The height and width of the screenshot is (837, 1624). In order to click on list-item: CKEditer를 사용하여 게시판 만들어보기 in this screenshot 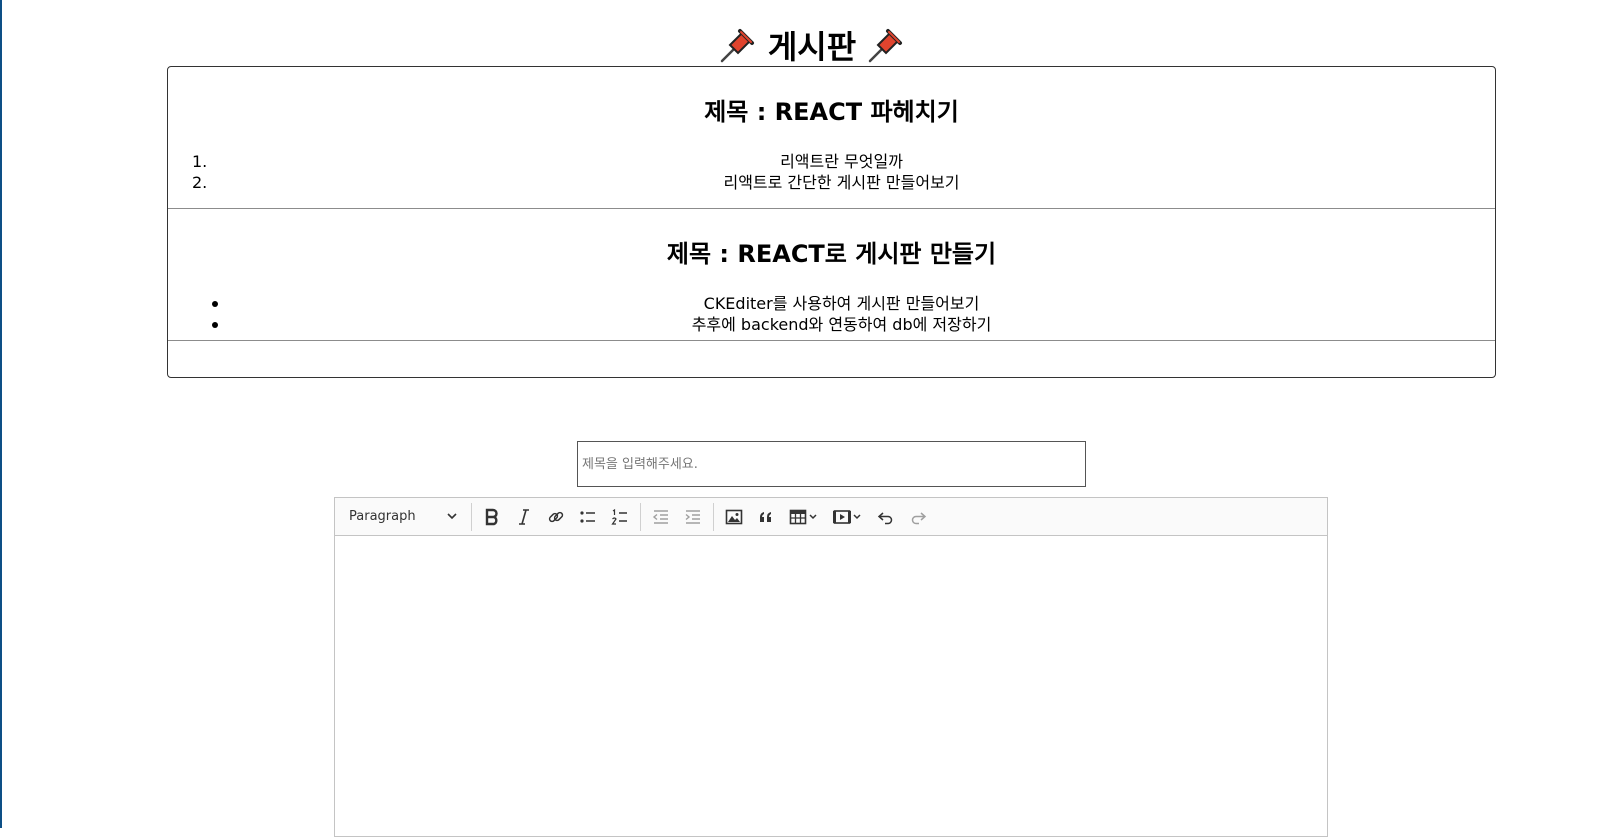, I will do `click(841, 303)`.